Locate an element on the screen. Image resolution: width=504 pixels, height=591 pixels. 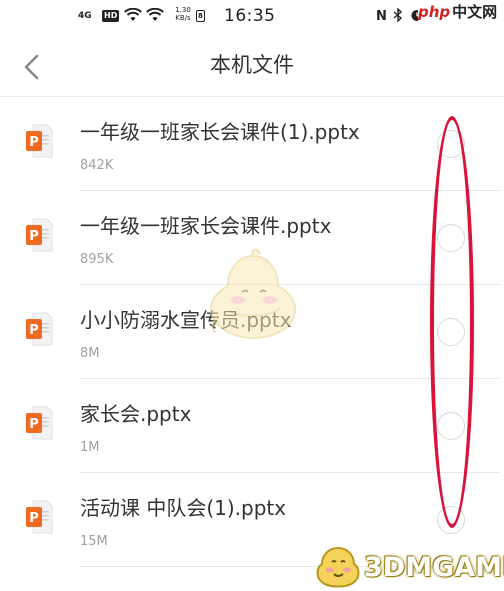
file-name: 活动课 中队会(1).pptx is located at coordinates (183, 508).